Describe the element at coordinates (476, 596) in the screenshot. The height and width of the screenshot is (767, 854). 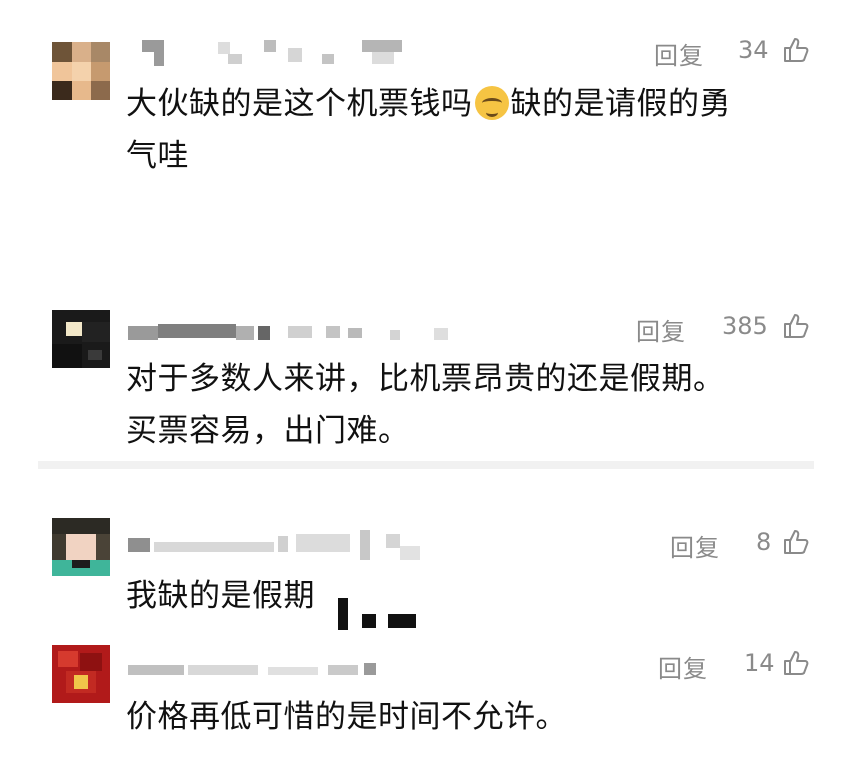
I see `comment-text: 我缺的是假期` at that location.